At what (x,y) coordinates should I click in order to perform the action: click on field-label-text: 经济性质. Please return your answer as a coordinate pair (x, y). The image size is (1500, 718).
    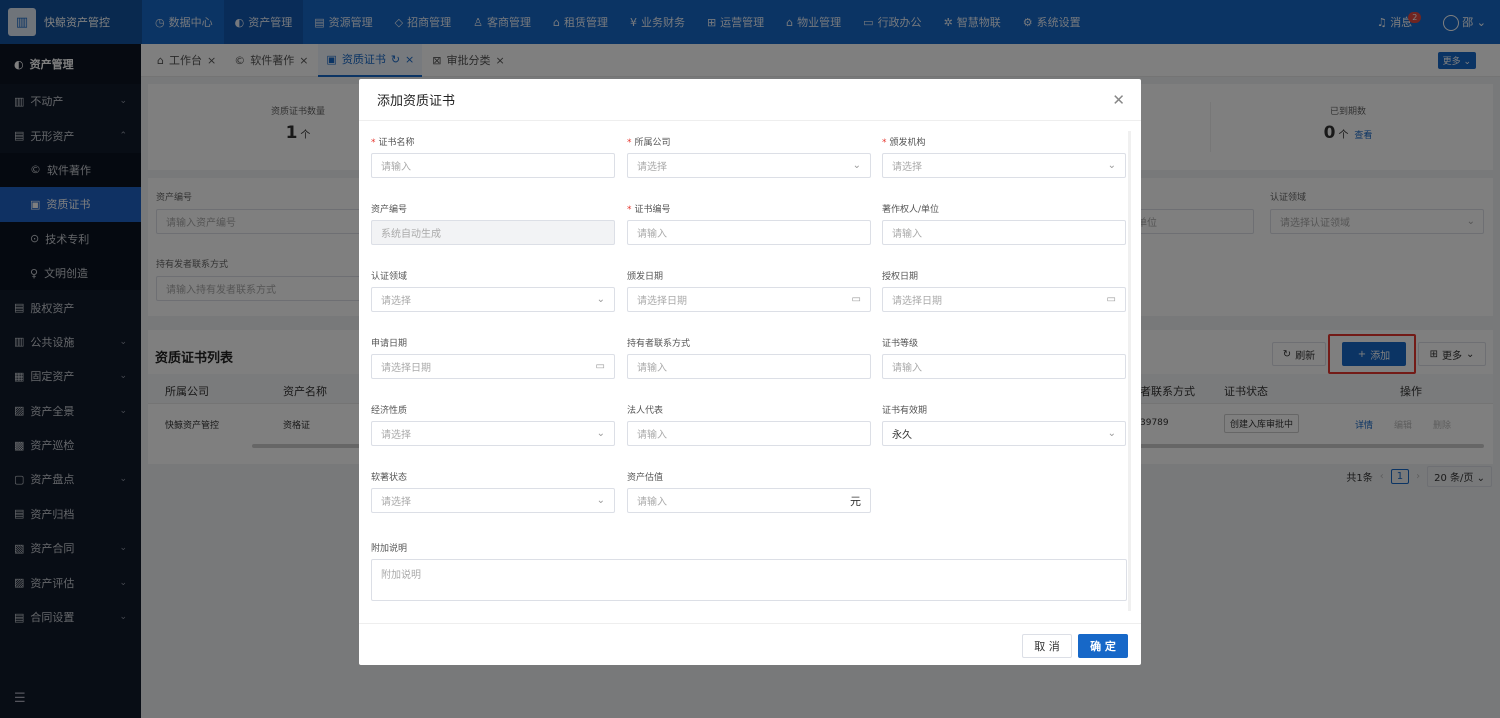
    Looking at the image, I should click on (389, 411).